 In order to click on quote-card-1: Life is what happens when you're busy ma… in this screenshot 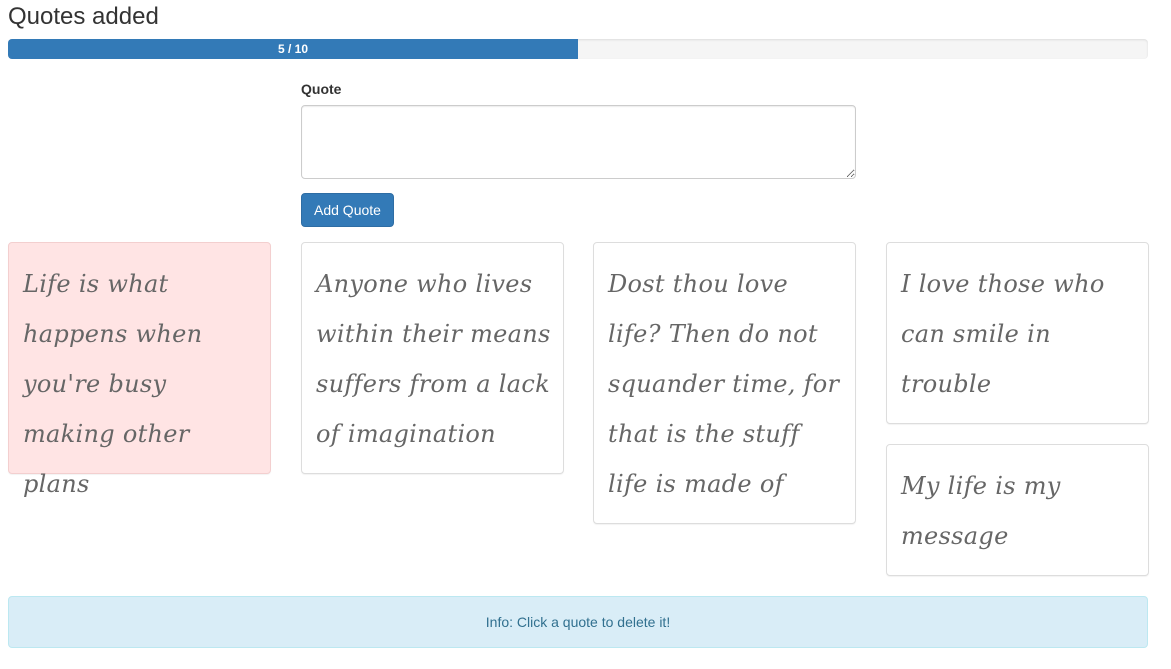, I will do `click(139, 370)`.